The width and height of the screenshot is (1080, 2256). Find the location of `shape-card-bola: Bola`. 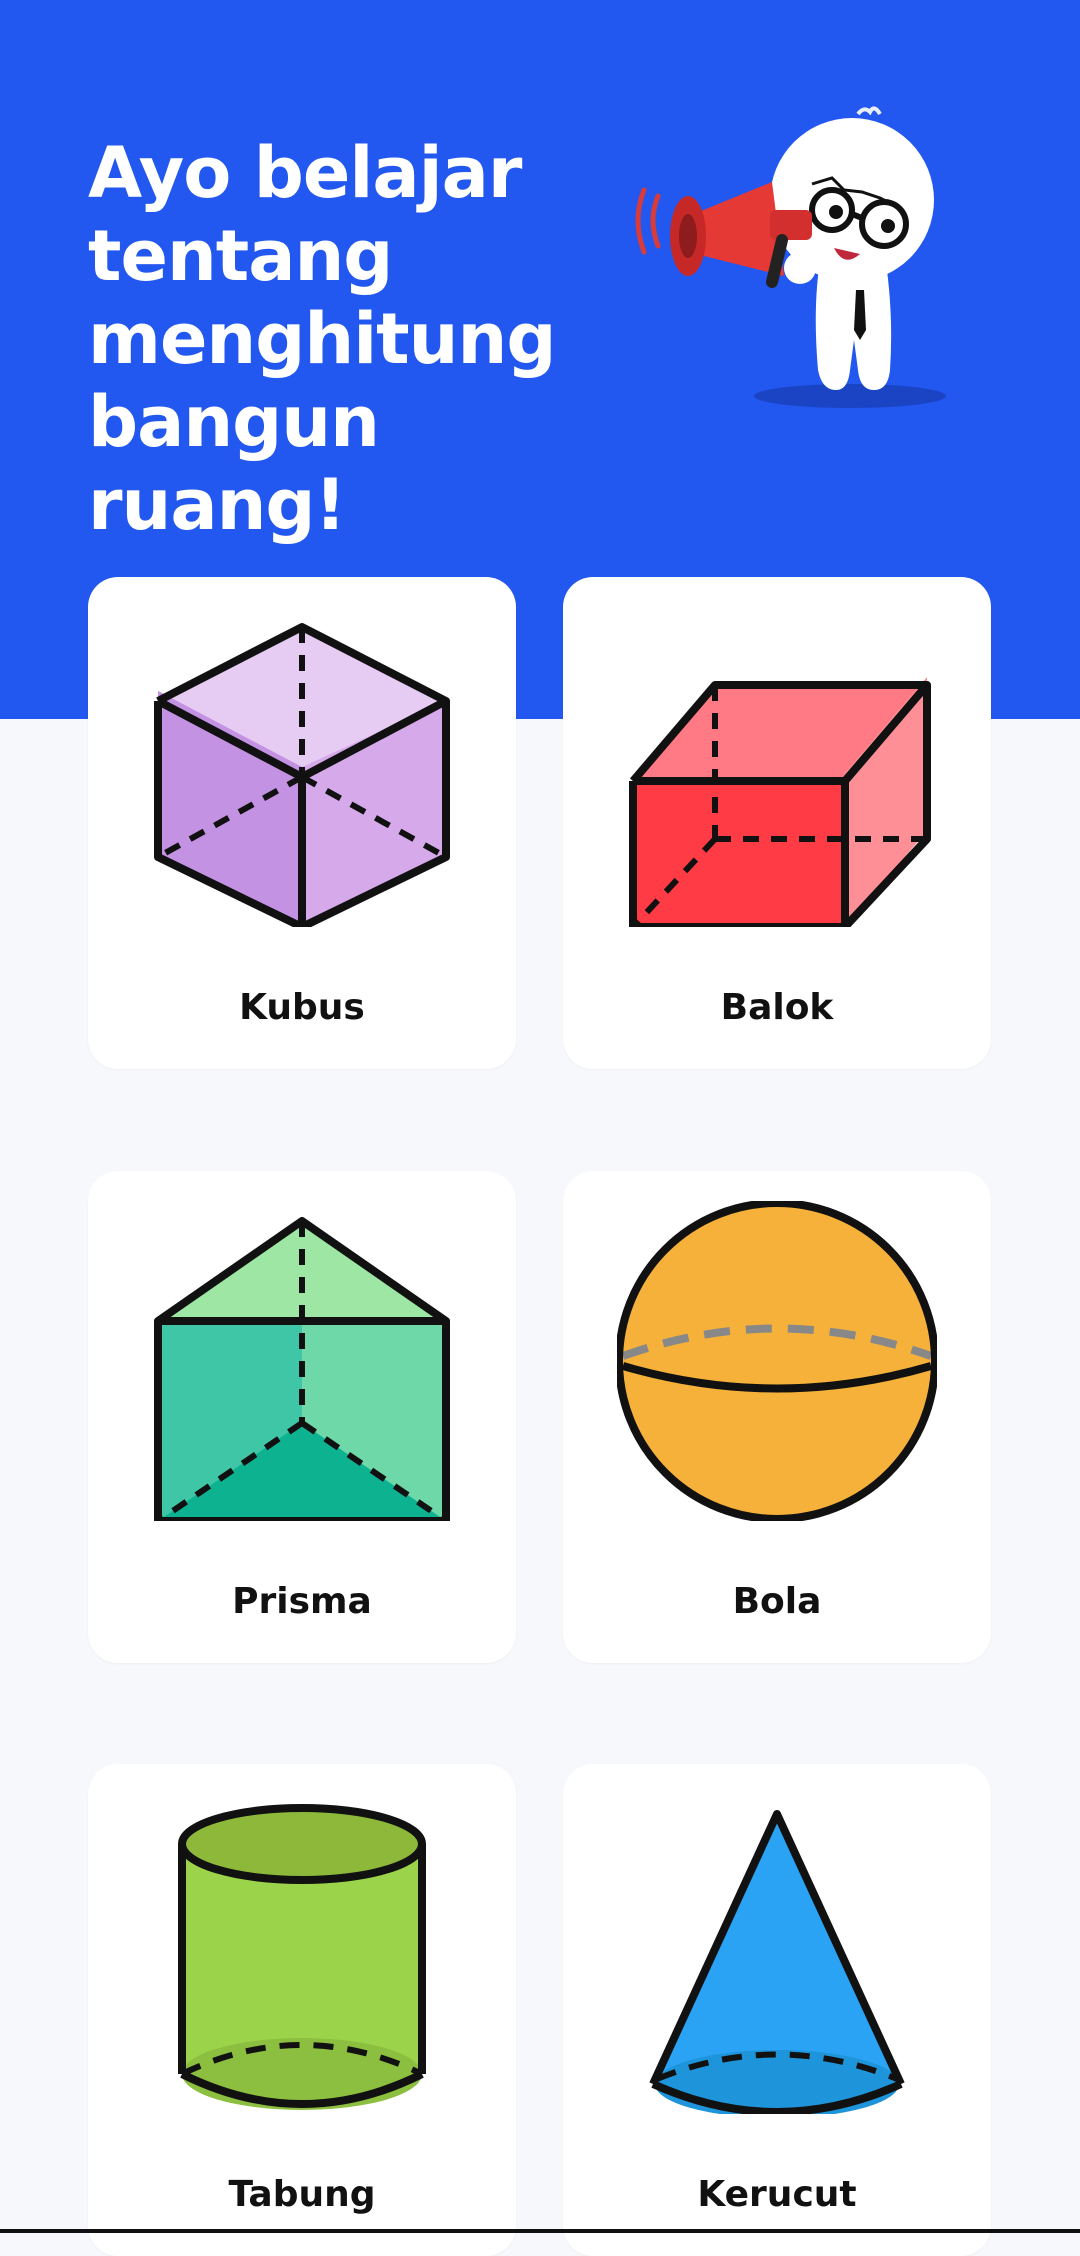

shape-card-bola: Bola is located at coordinates (777, 1417).